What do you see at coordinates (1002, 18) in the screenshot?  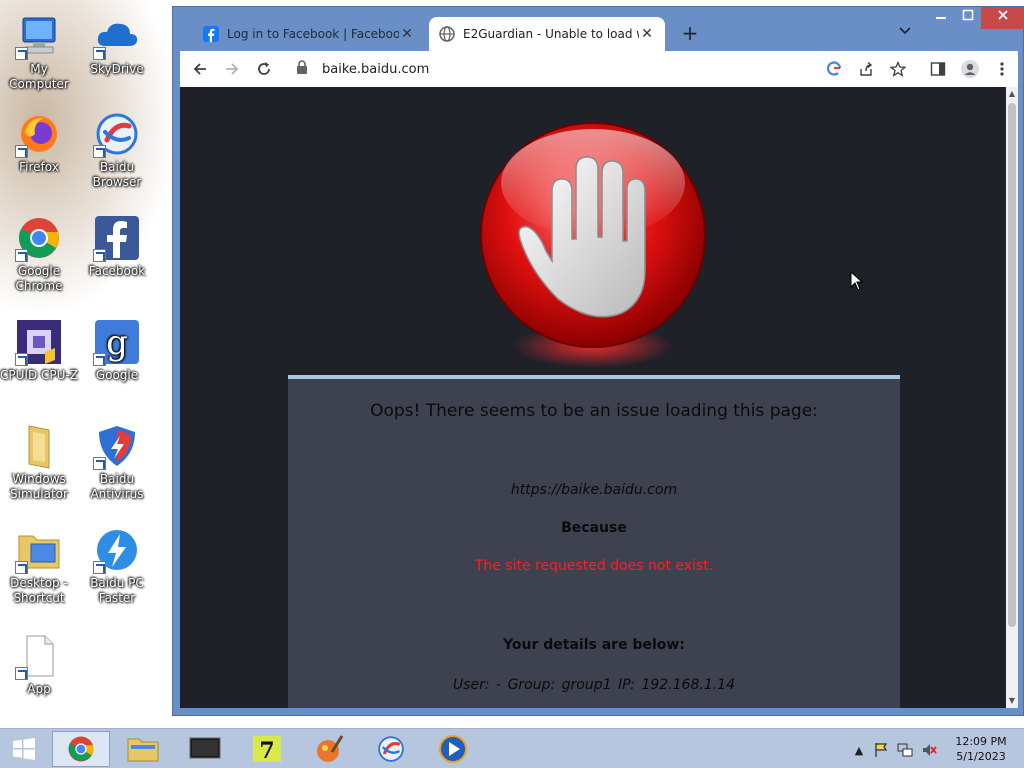 I see `window-close-icon` at bounding box center [1002, 18].